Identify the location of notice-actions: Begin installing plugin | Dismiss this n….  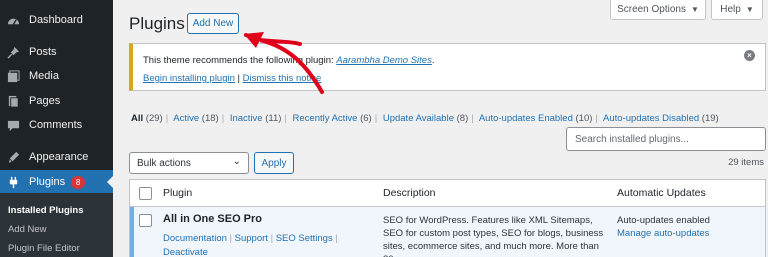
(232, 78).